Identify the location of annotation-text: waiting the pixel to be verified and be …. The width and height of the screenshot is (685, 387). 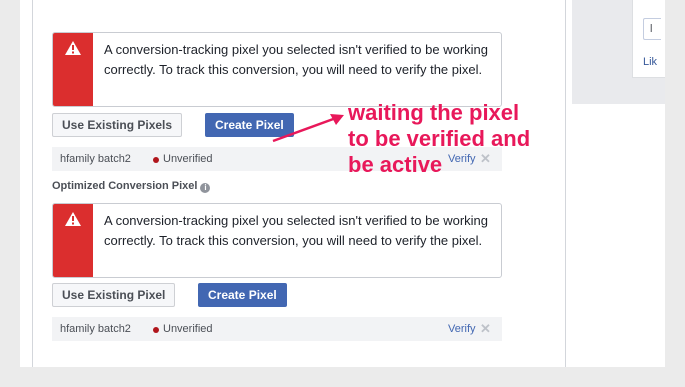
(463, 139).